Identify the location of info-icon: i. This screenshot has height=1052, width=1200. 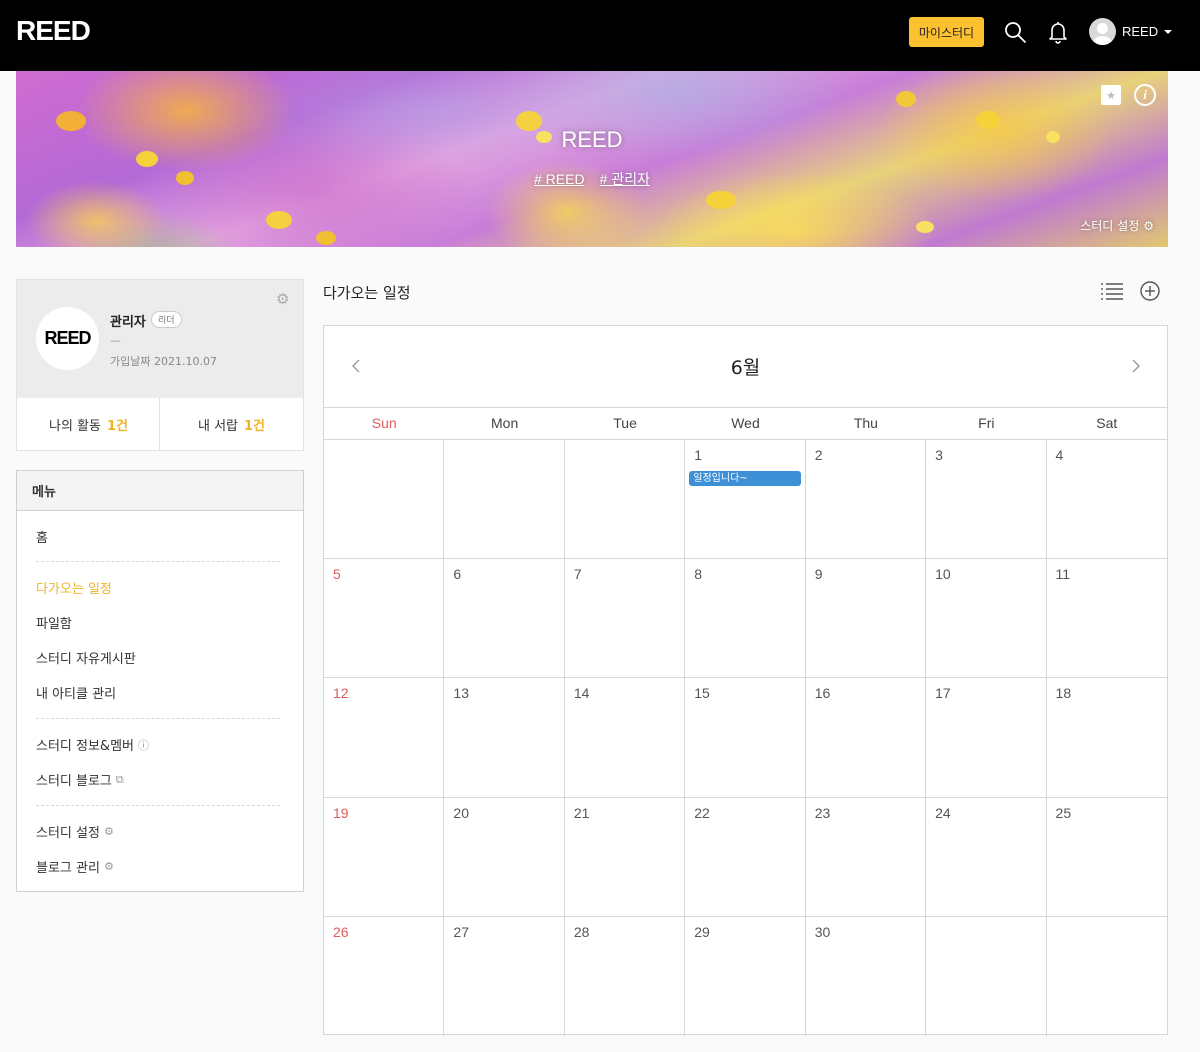
(1145, 95).